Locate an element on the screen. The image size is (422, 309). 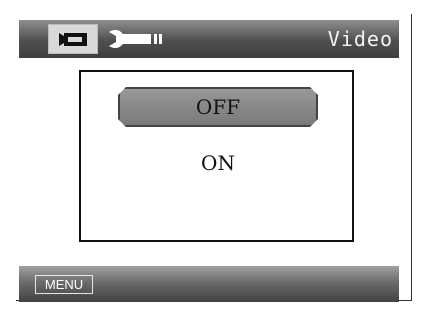
footer-bar: MENU is located at coordinates (209, 284).